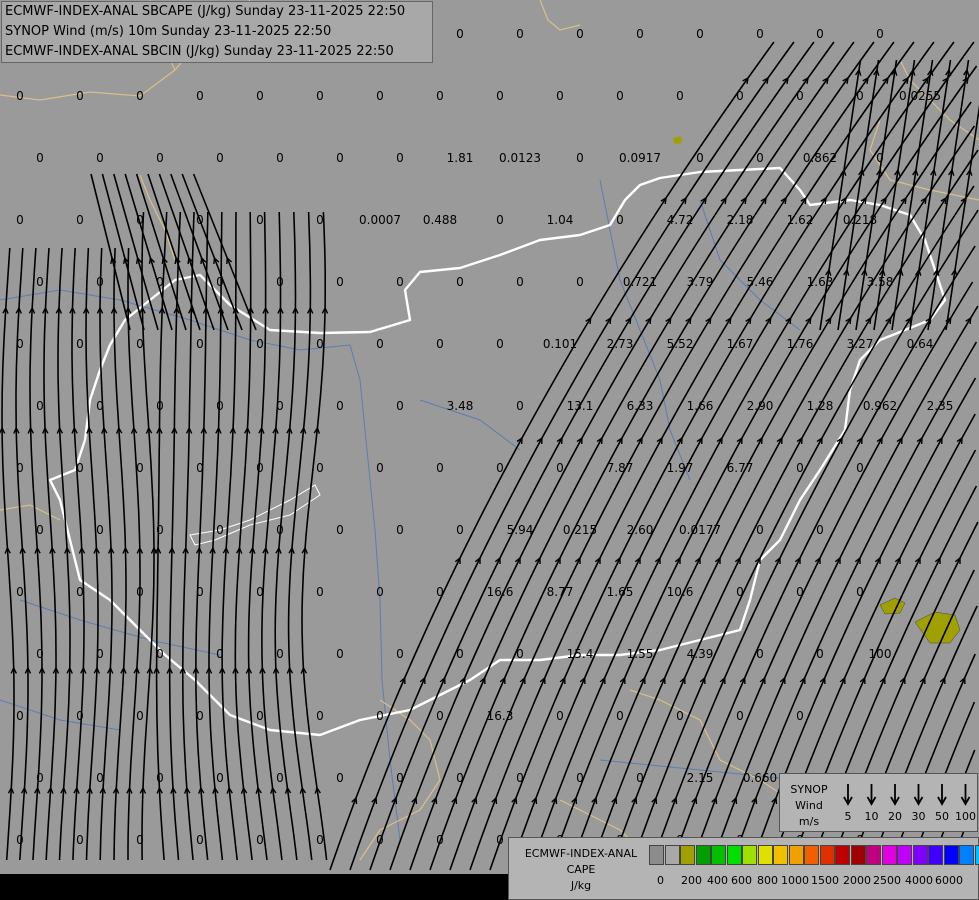  What do you see at coordinates (640, 406) in the screenshot?
I see `cape-value: 6.33` at bounding box center [640, 406].